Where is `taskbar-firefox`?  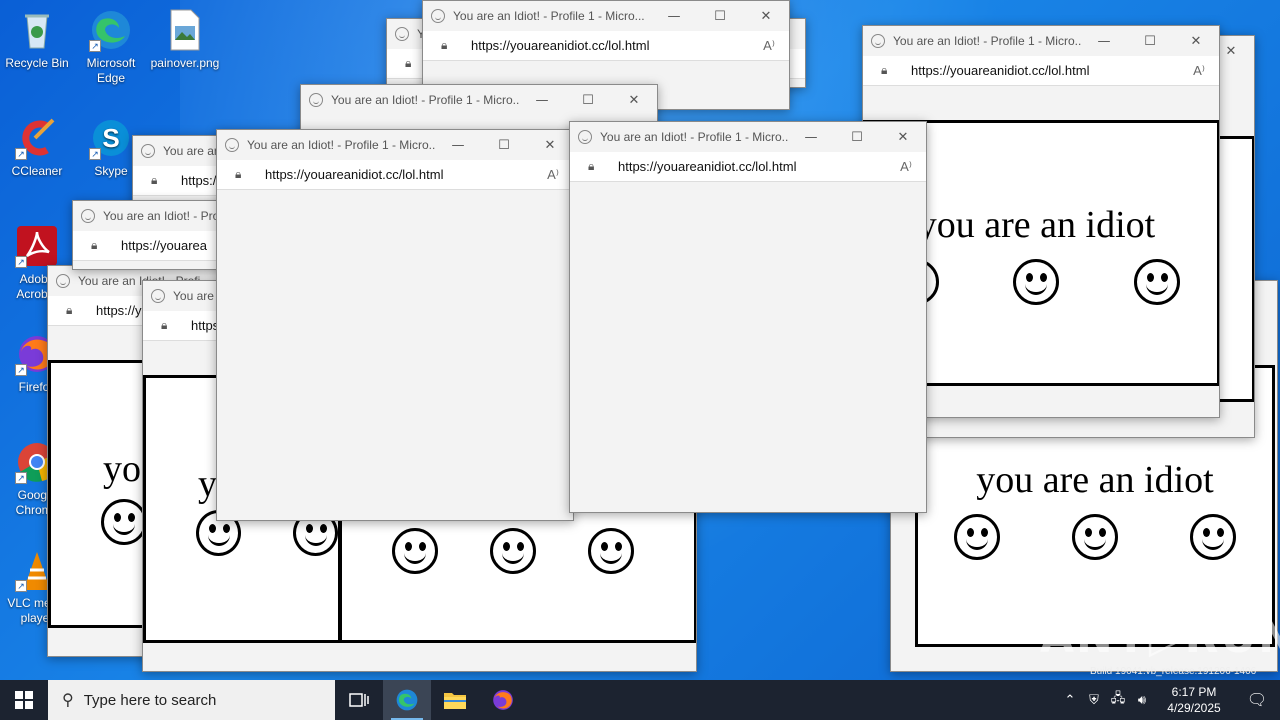 taskbar-firefox is located at coordinates (503, 700).